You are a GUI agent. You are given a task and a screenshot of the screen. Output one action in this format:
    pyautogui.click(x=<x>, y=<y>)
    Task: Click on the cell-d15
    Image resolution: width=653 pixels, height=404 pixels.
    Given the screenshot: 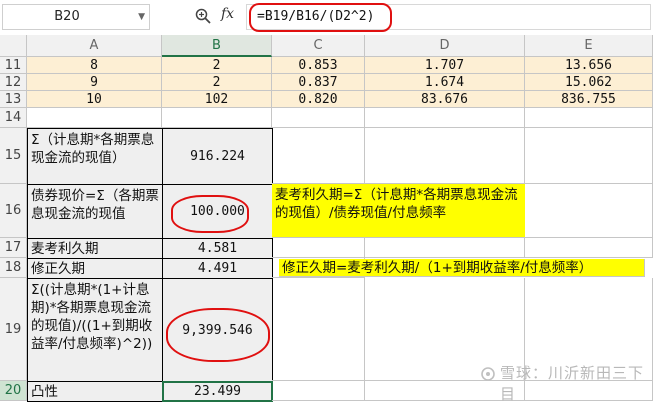 What is the action you would take?
    pyautogui.click(x=445, y=156)
    